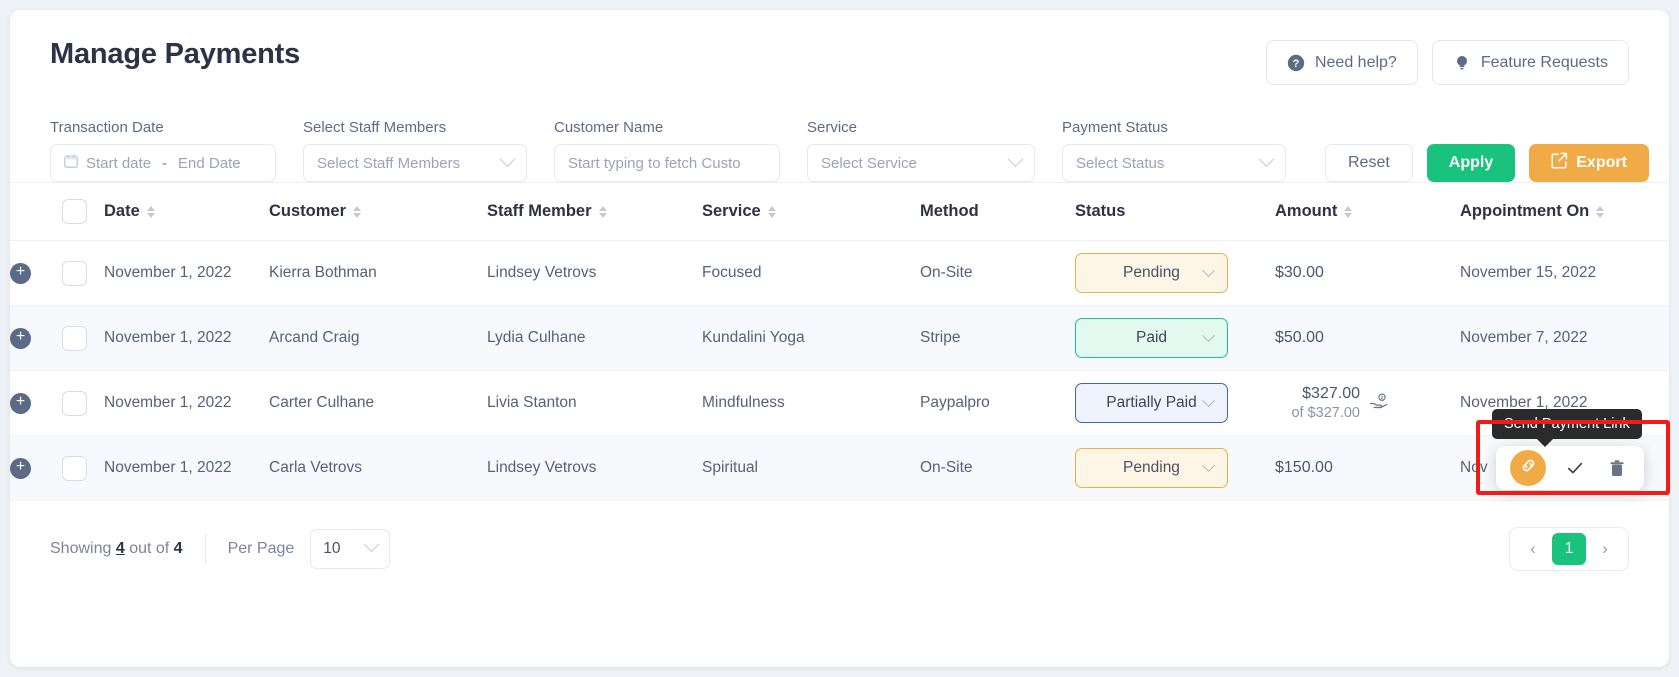 The image size is (1679, 677). What do you see at coordinates (261, 548) in the screenshot?
I see `per-page-label: Per Page` at bounding box center [261, 548].